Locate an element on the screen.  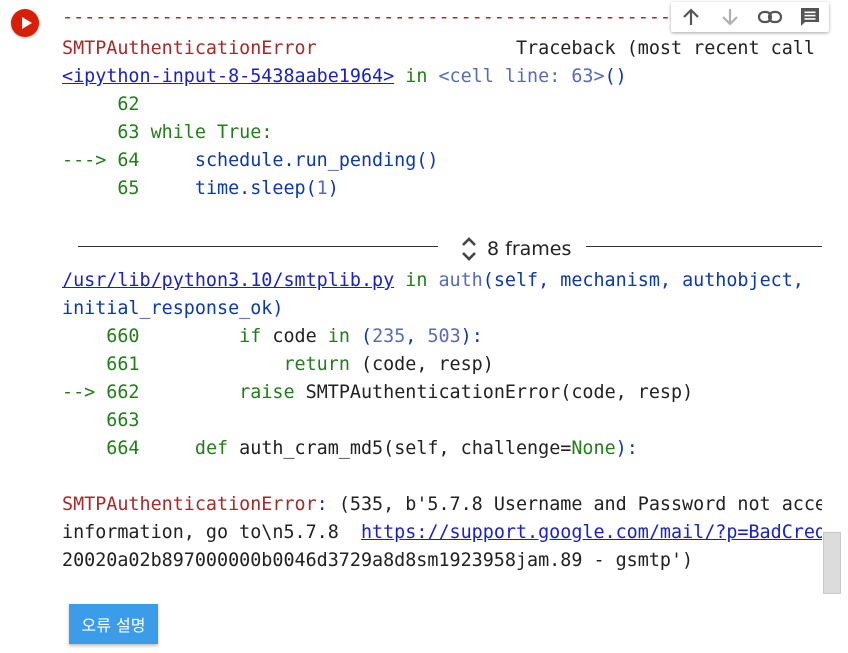
frame2-args: initial_response_ok) is located at coordinates (173, 308).